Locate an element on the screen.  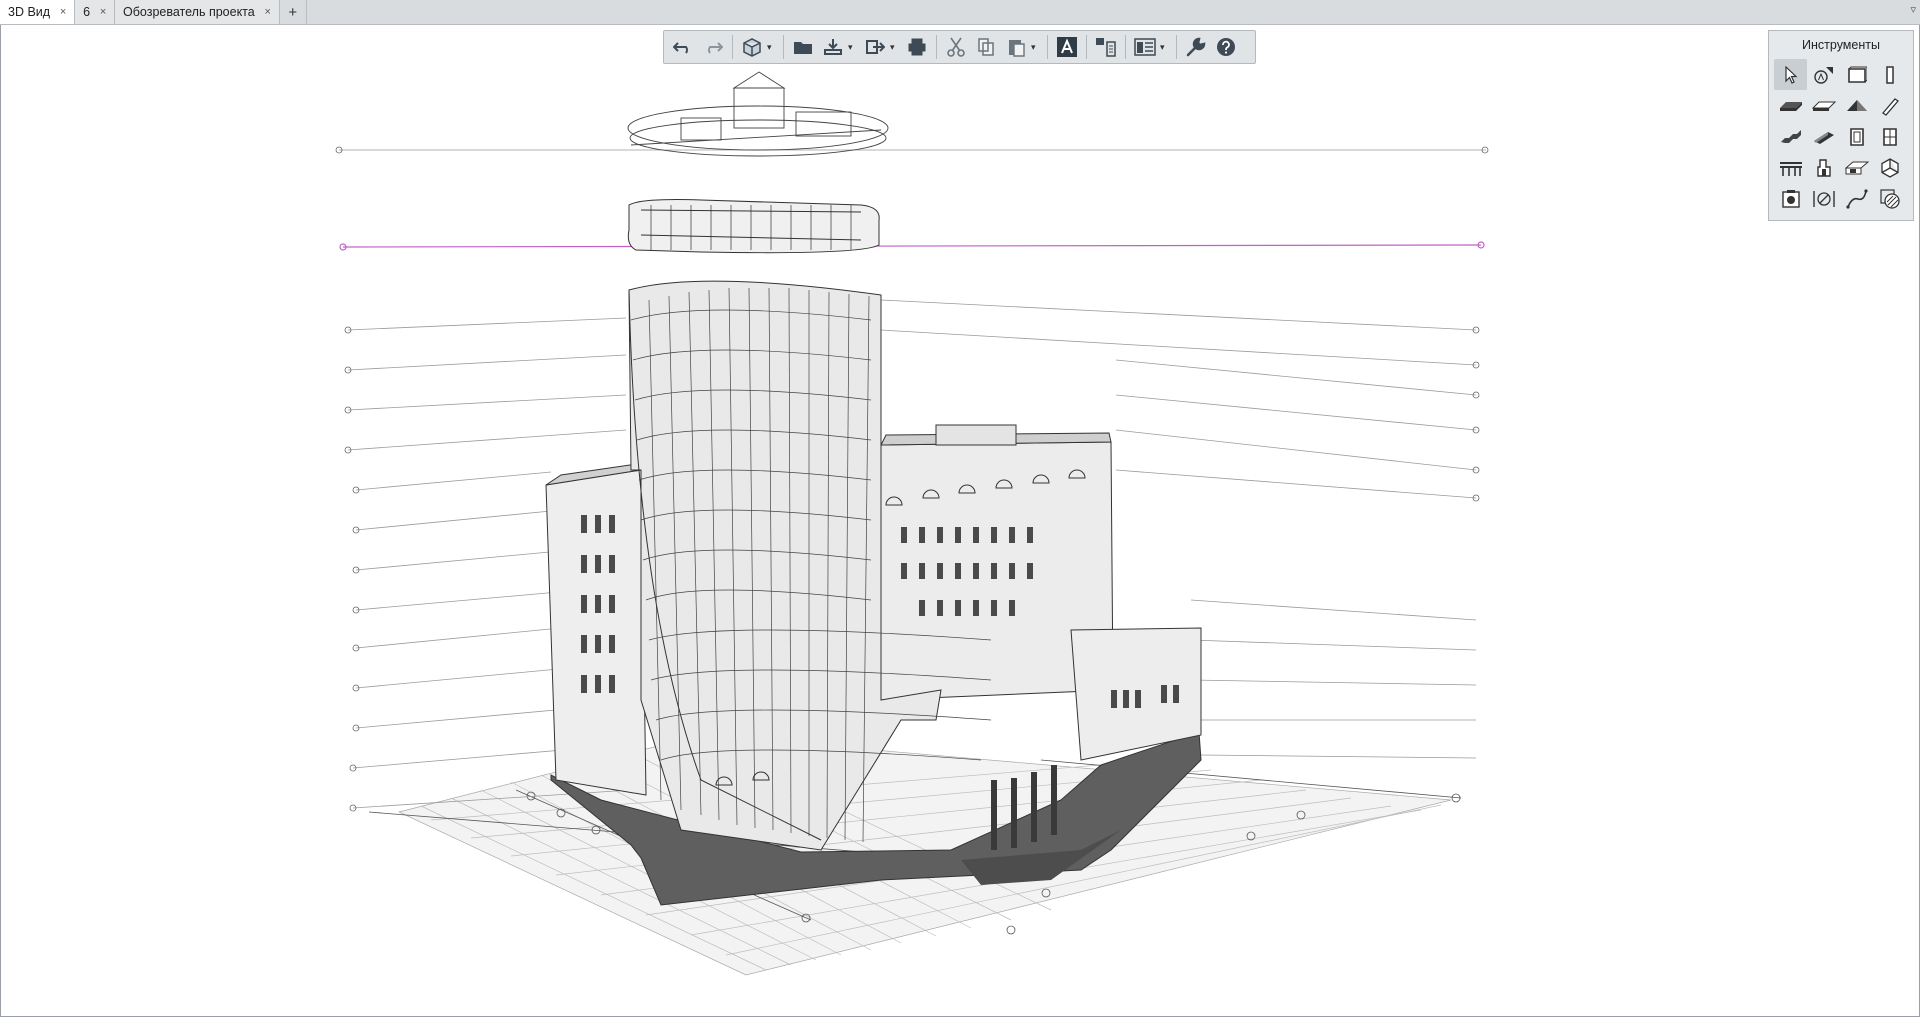
tools-panel-title: Инструменты is located at coordinates (1841, 45).